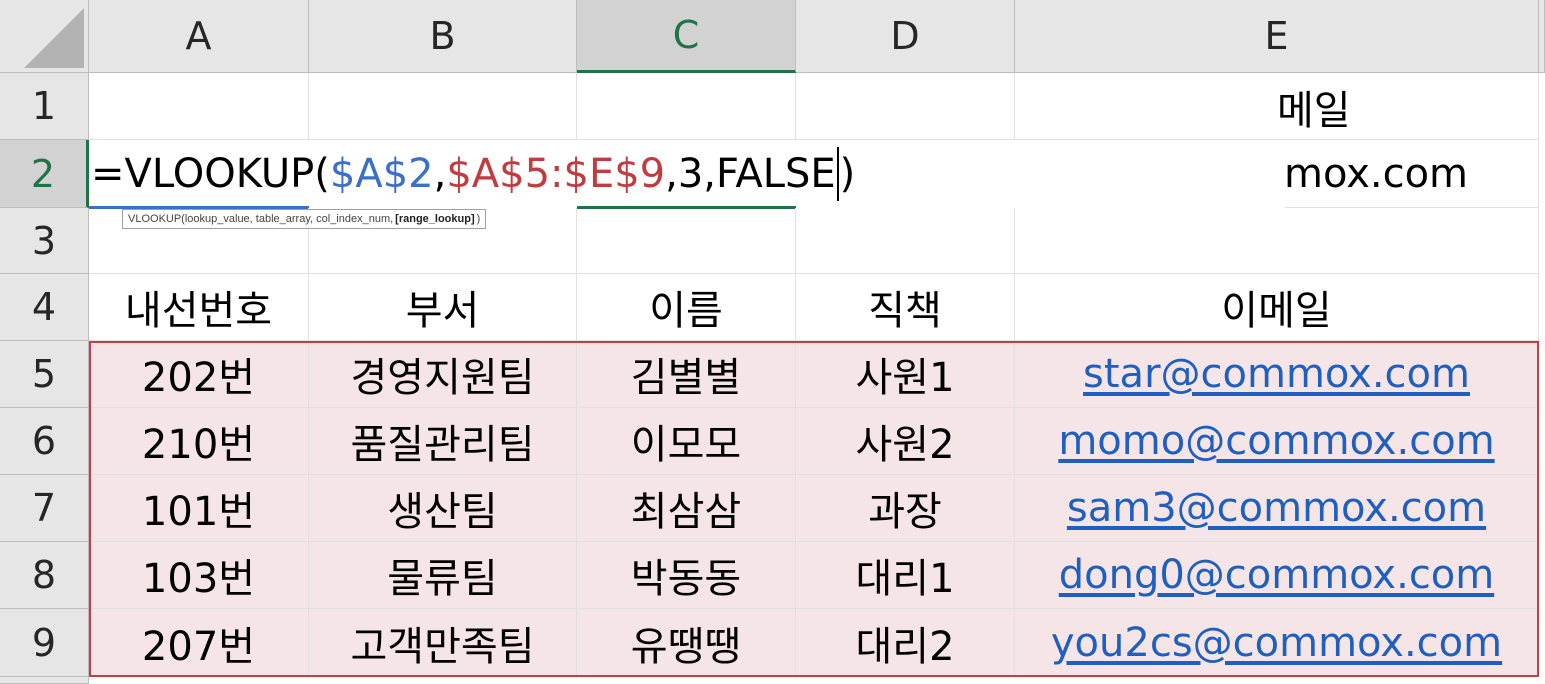 The width and height of the screenshot is (1545, 684). I want to click on row-header-4: 4, so click(44, 307).